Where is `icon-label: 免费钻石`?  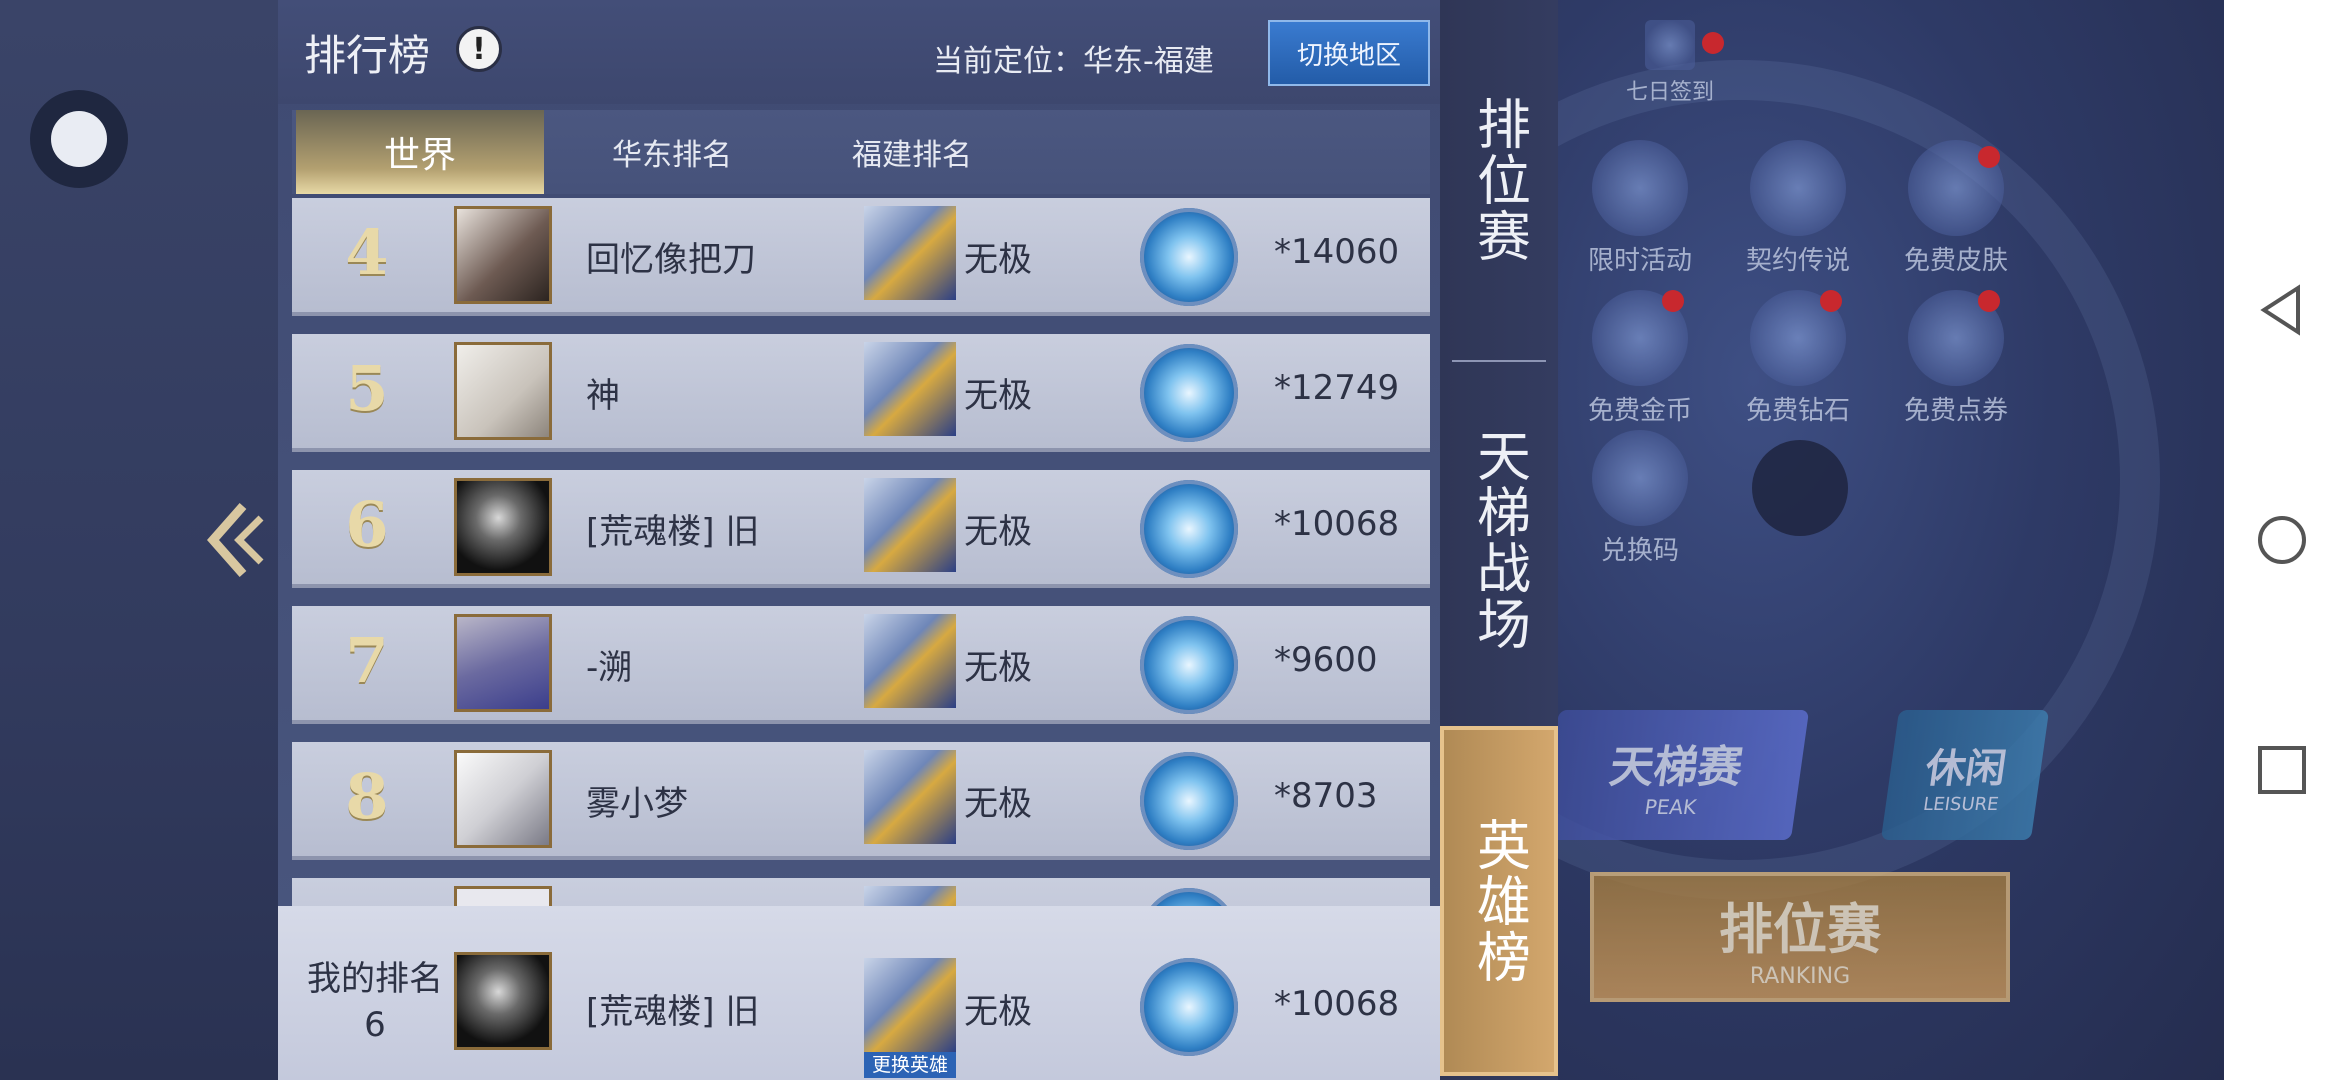
icon-label: 免费钻石 is located at coordinates (1797, 411).